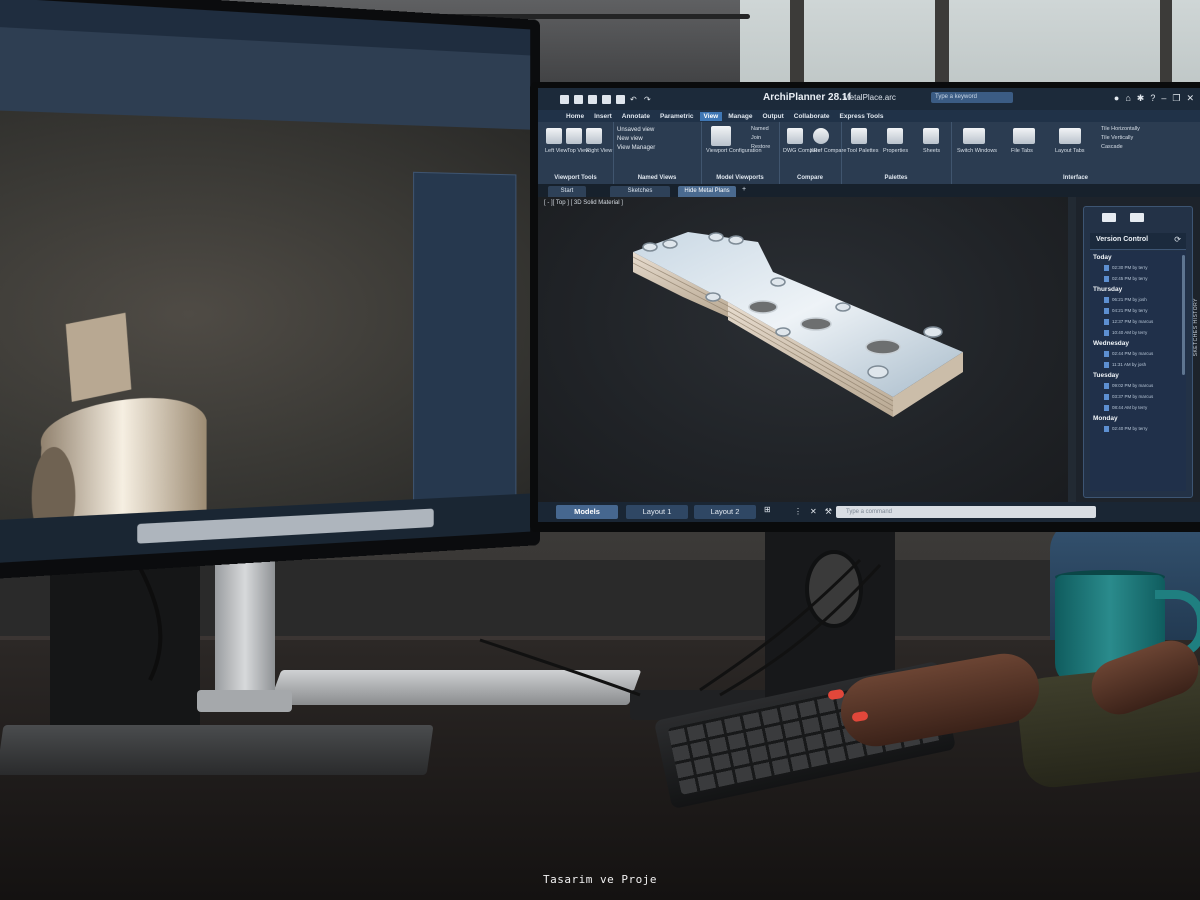 This screenshot has height=900, width=1200. Describe the element at coordinates (634, 99) in the screenshot. I see `undo-icon: ↶` at that location.